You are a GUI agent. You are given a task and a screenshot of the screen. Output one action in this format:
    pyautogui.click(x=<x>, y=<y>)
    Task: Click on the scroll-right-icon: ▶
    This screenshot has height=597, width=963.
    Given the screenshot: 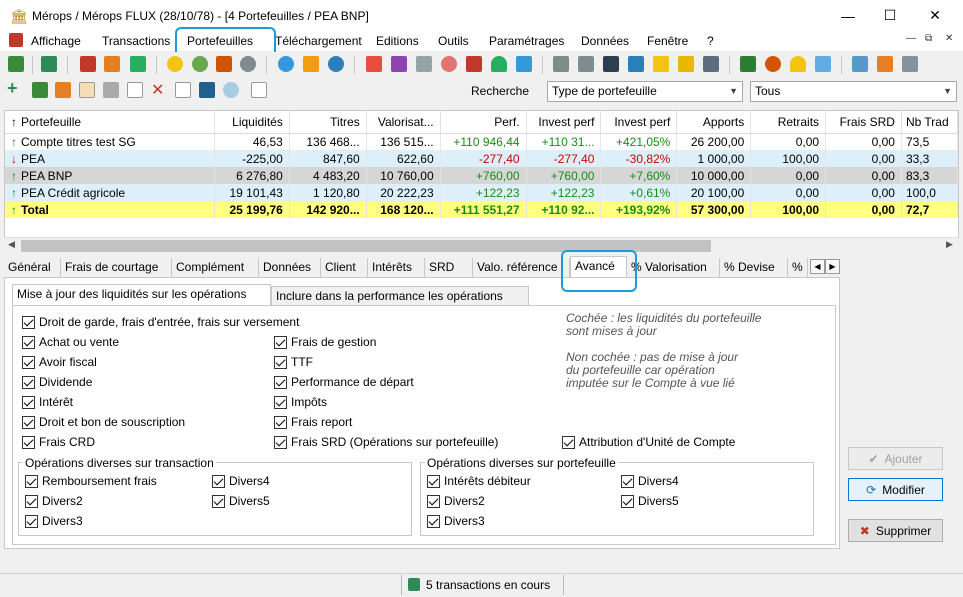 What is the action you would take?
    pyautogui.click(x=949, y=244)
    